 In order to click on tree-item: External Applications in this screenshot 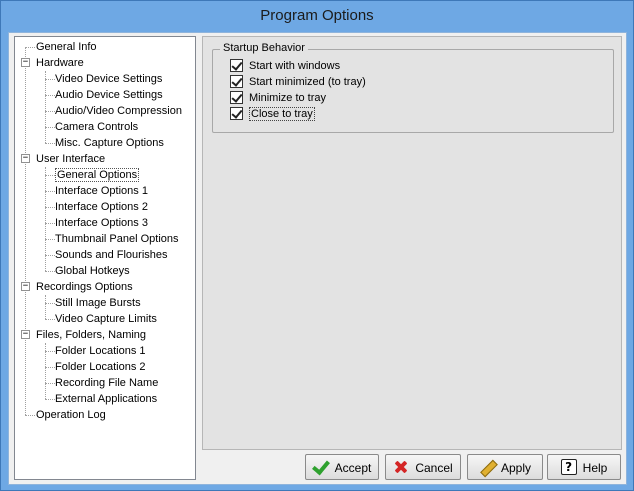, I will do `click(106, 399)`.